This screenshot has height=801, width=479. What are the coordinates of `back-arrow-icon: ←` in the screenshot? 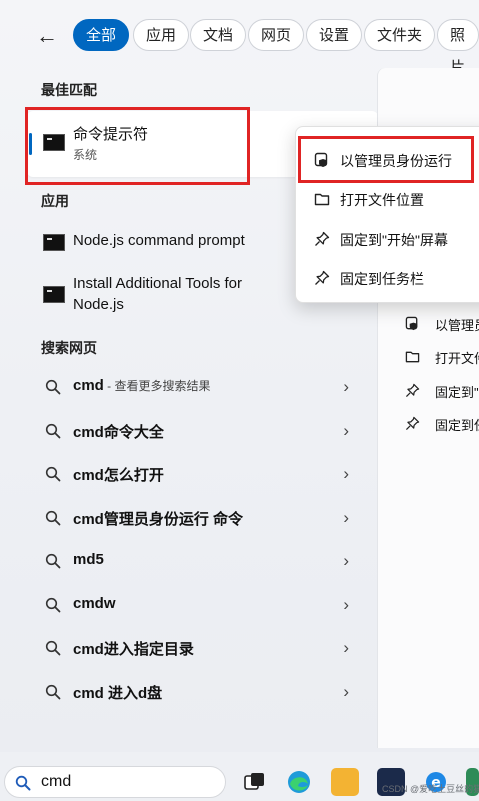 It's located at (51, 36).